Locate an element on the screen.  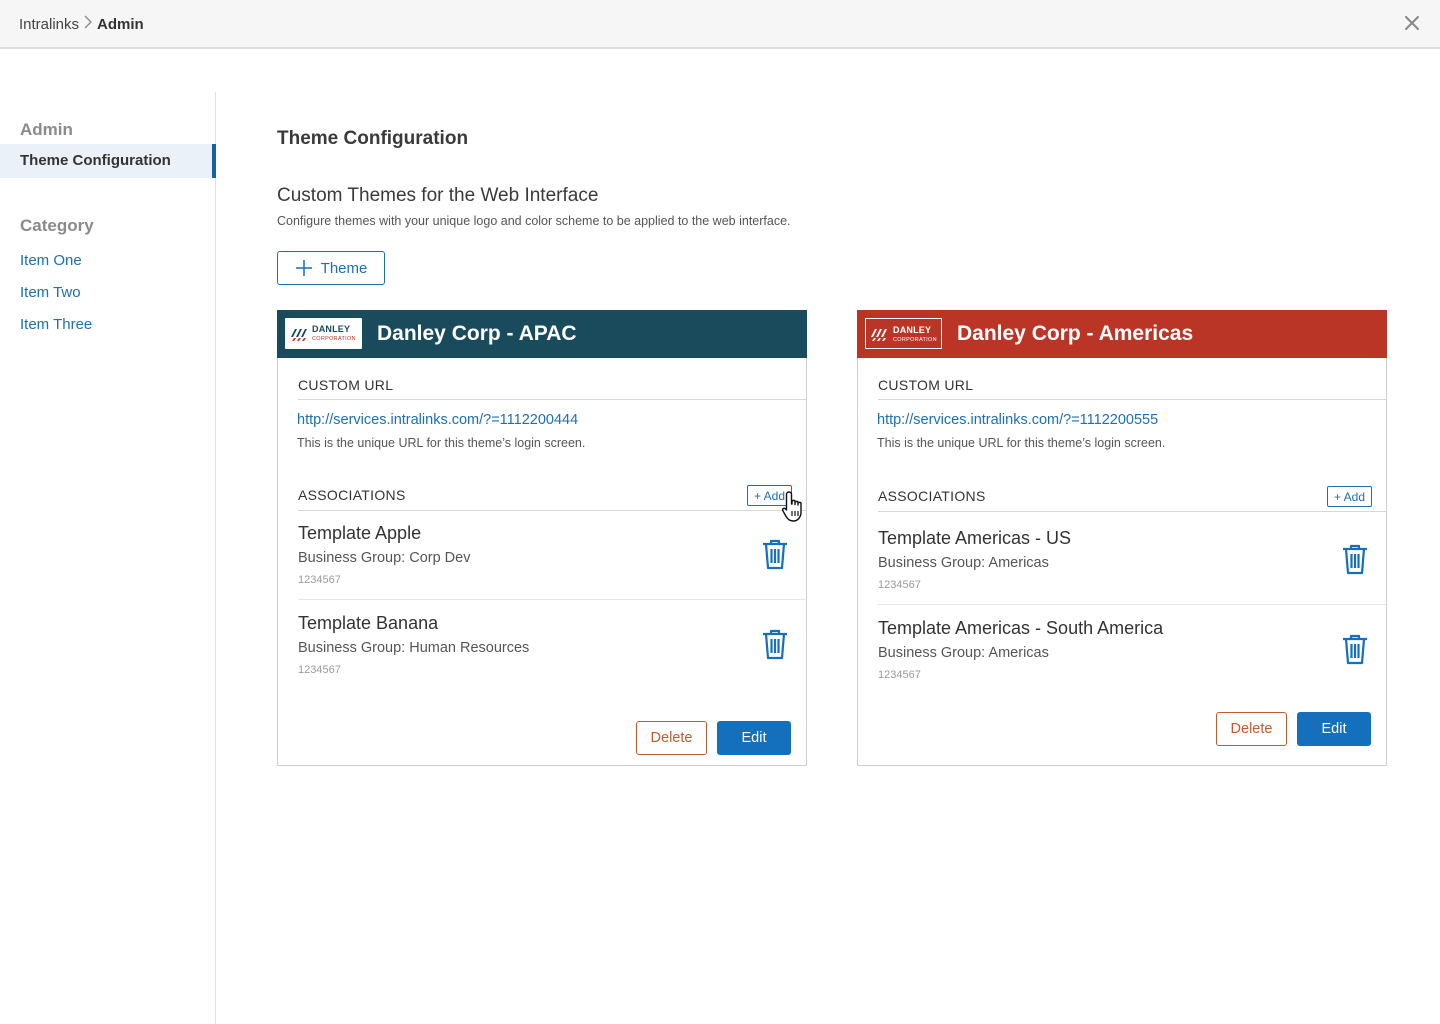
chevron-right-icon is located at coordinates (88, 24).